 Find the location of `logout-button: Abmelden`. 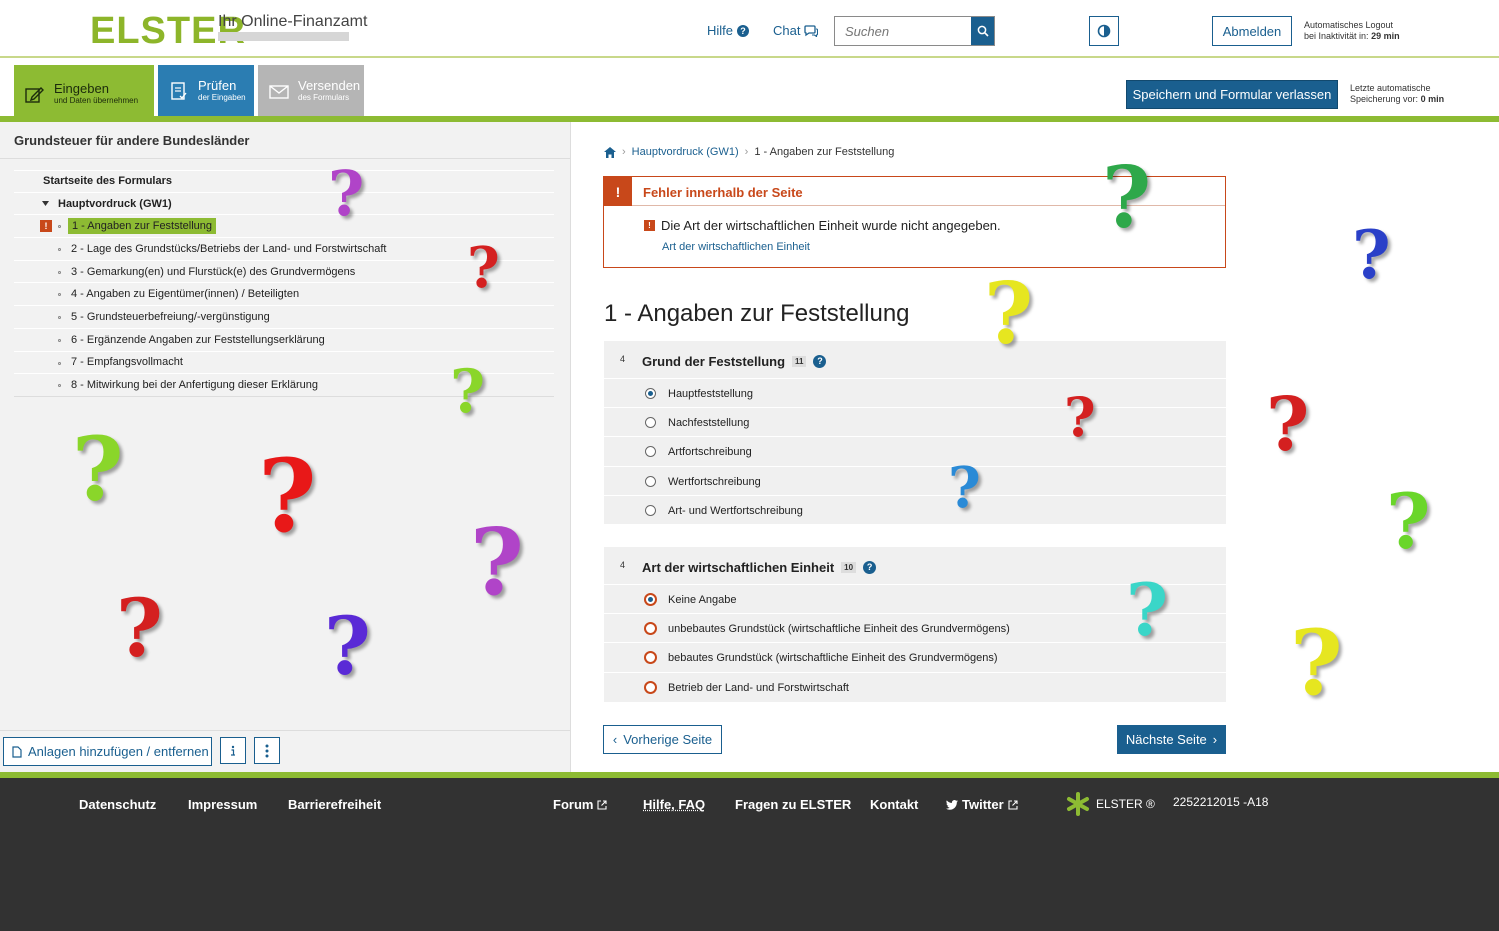

logout-button: Abmelden is located at coordinates (1252, 31).